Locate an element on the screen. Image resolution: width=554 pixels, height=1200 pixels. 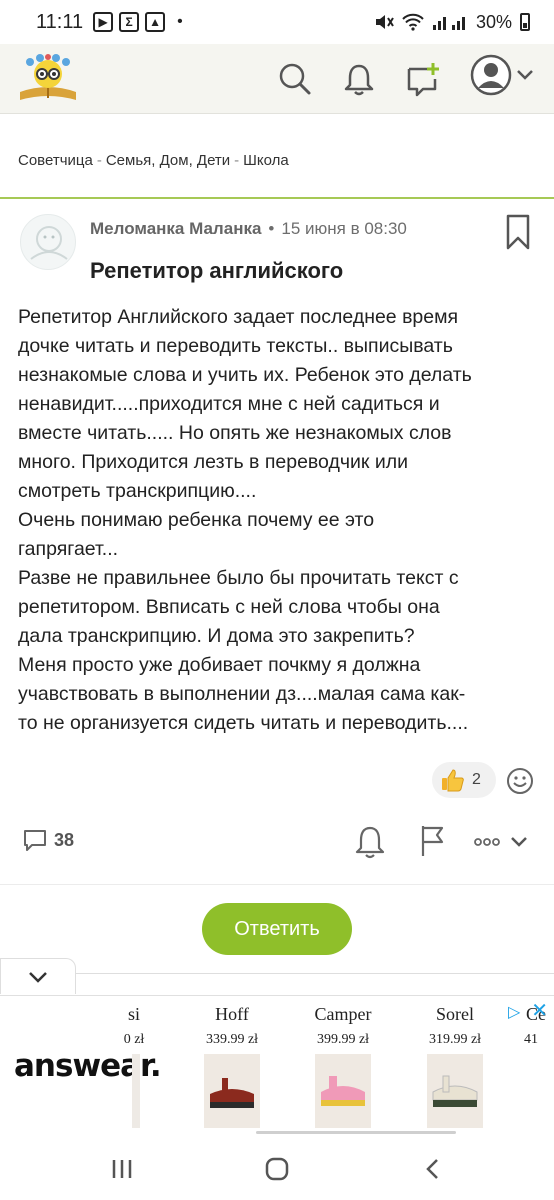
collapse-divider is located at coordinates (315, 973).